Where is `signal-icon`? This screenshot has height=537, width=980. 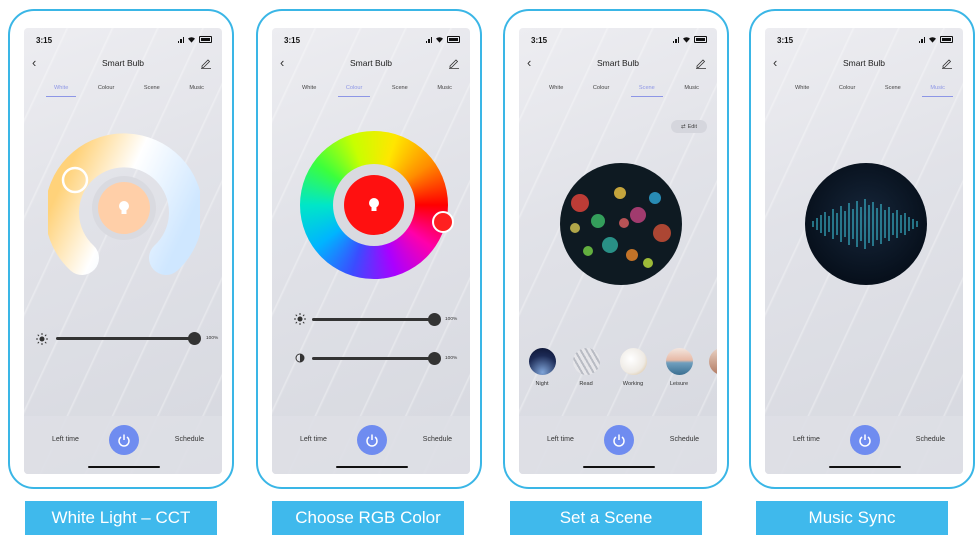
signal-icon is located at coordinates (180, 39).